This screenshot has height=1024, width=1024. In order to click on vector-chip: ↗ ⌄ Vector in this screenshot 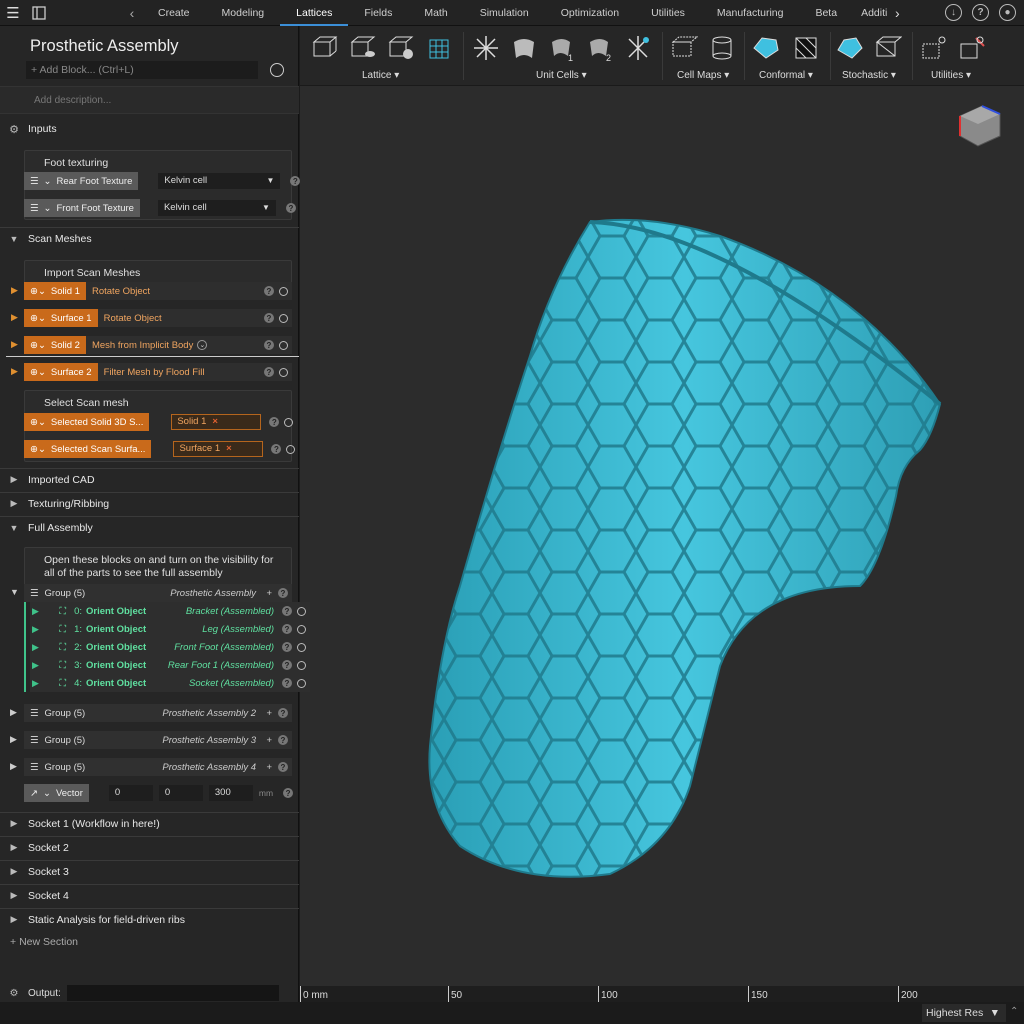, I will do `click(56, 793)`.